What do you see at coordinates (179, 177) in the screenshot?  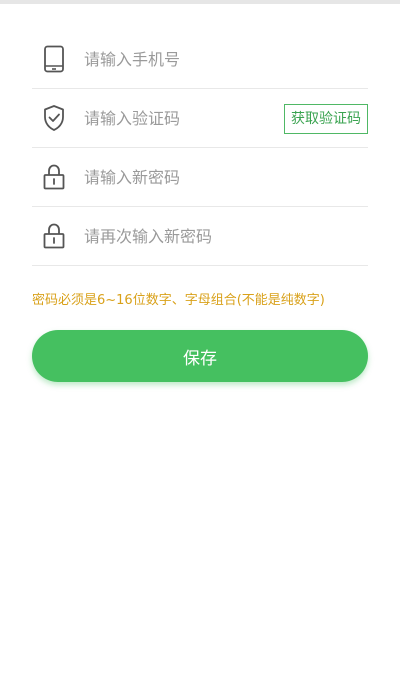 I see `new-password-input` at bounding box center [179, 177].